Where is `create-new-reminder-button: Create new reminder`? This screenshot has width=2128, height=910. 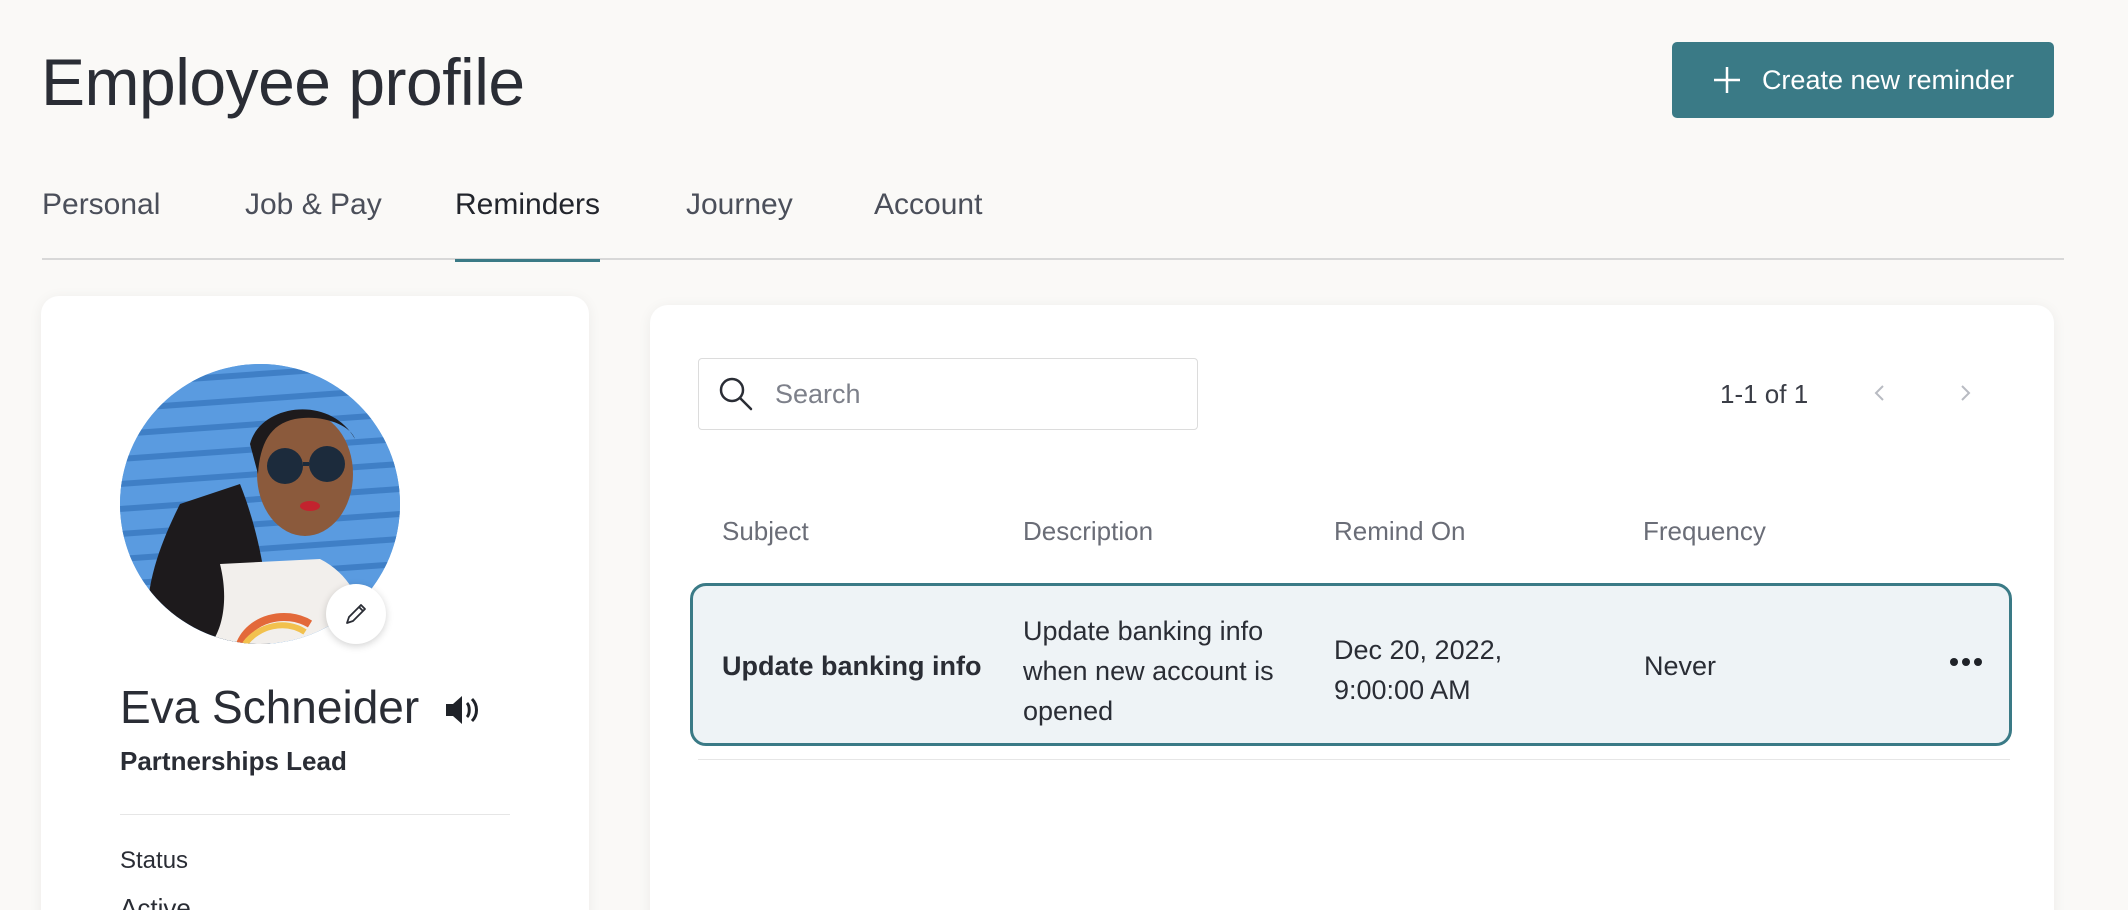 create-new-reminder-button: Create new reminder is located at coordinates (1863, 80).